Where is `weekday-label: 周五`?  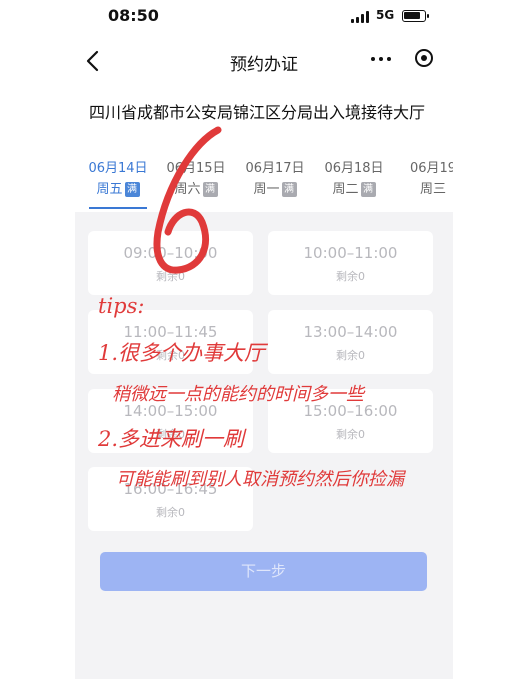 weekday-label: 周五 is located at coordinates (109, 189).